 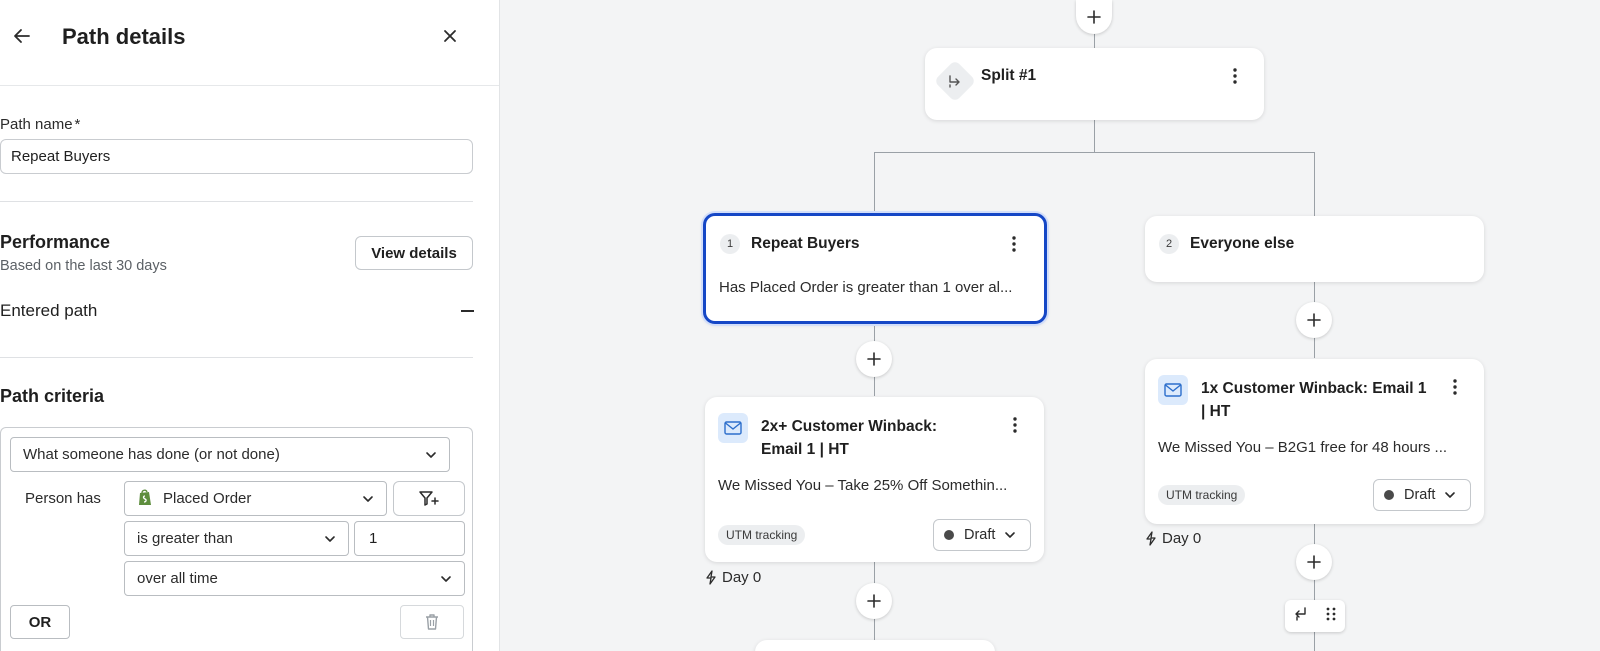 What do you see at coordinates (40, 124) in the screenshot?
I see `path-name-label: Path name *` at bounding box center [40, 124].